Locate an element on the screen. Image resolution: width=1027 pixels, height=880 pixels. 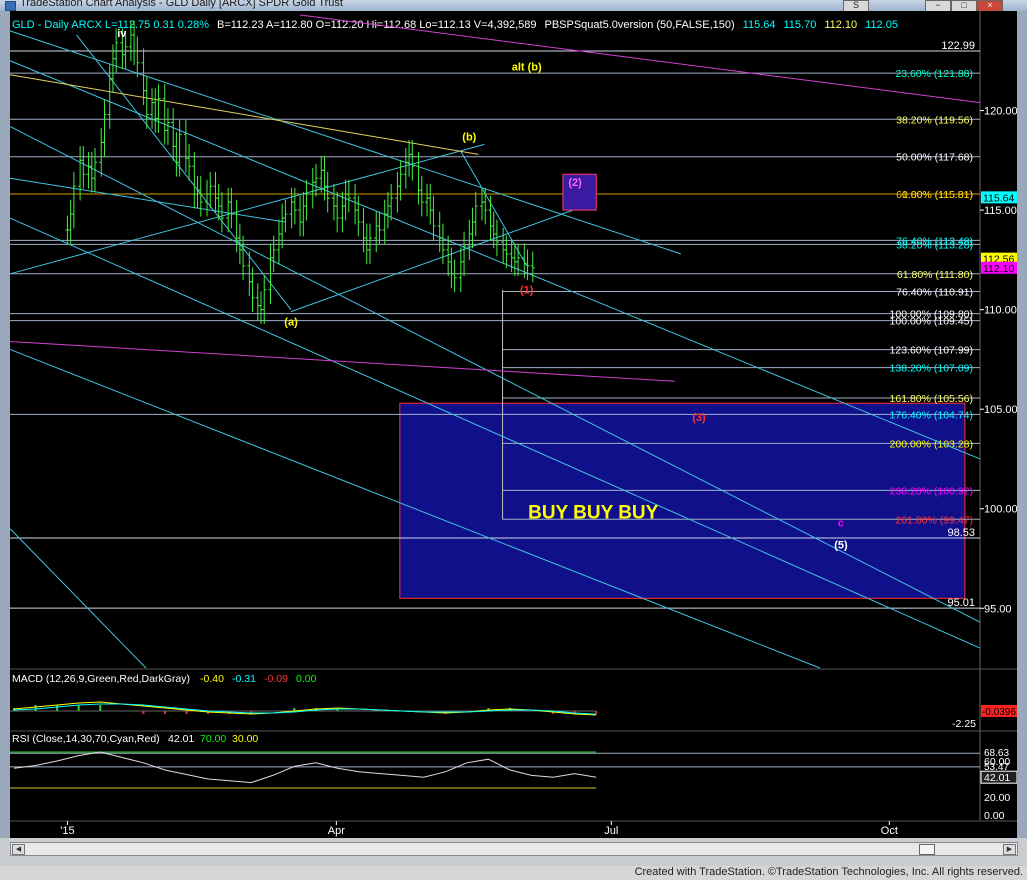
wave-label: (a) is located at coordinates (291, 323).